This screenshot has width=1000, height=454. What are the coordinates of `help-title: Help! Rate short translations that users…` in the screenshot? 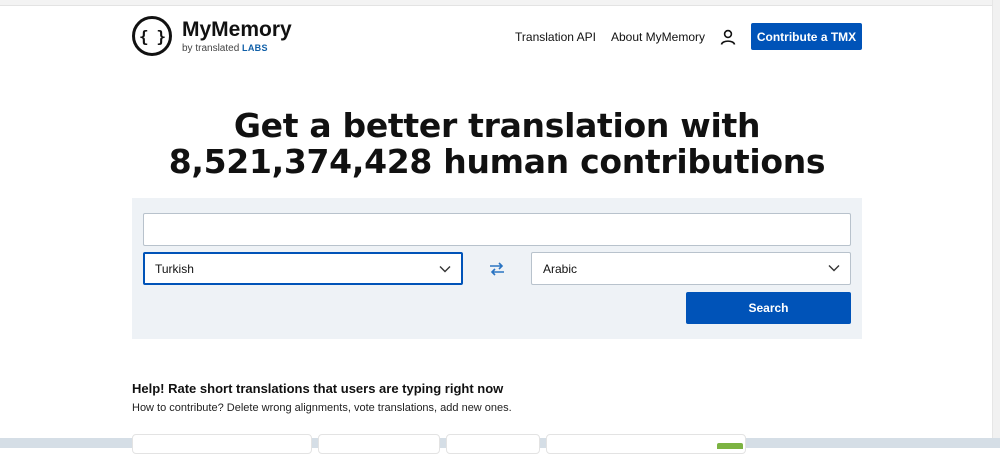 It's located at (318, 388).